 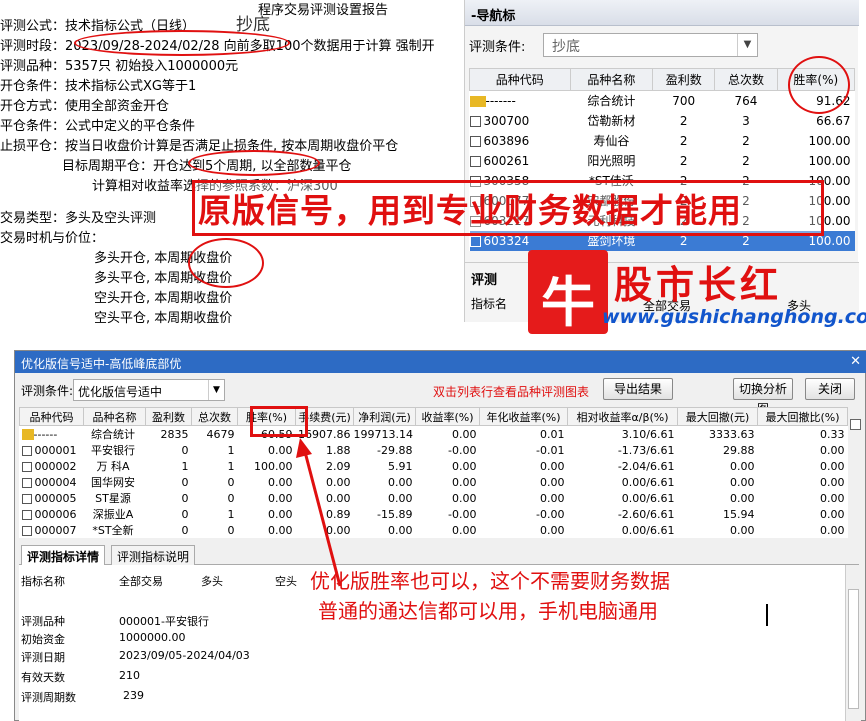 What do you see at coordinates (830, 389) in the screenshot?
I see `close-button: 关闭` at bounding box center [830, 389].